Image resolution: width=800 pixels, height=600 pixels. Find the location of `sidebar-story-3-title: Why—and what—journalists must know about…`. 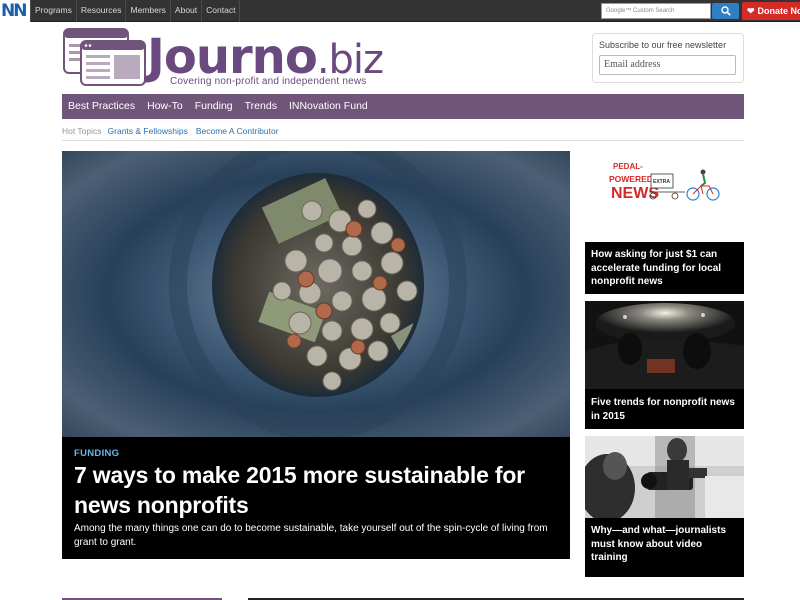

sidebar-story-3-title: Why—and what—journalists must know about… is located at coordinates (665, 544).